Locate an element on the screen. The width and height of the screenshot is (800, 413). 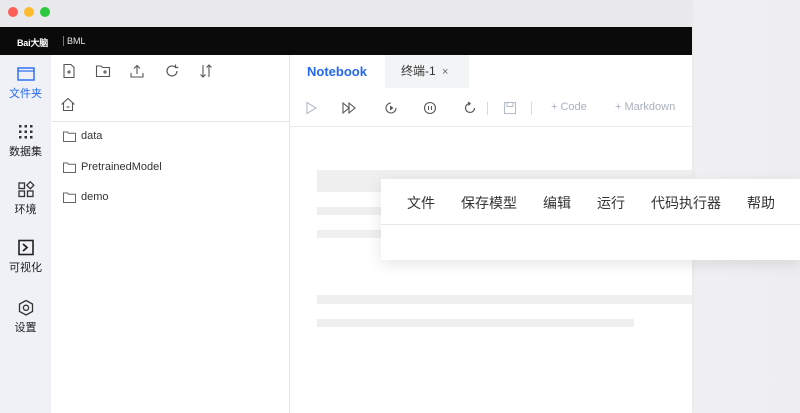
tab-notebook: Notebook is located at coordinates (337, 71).